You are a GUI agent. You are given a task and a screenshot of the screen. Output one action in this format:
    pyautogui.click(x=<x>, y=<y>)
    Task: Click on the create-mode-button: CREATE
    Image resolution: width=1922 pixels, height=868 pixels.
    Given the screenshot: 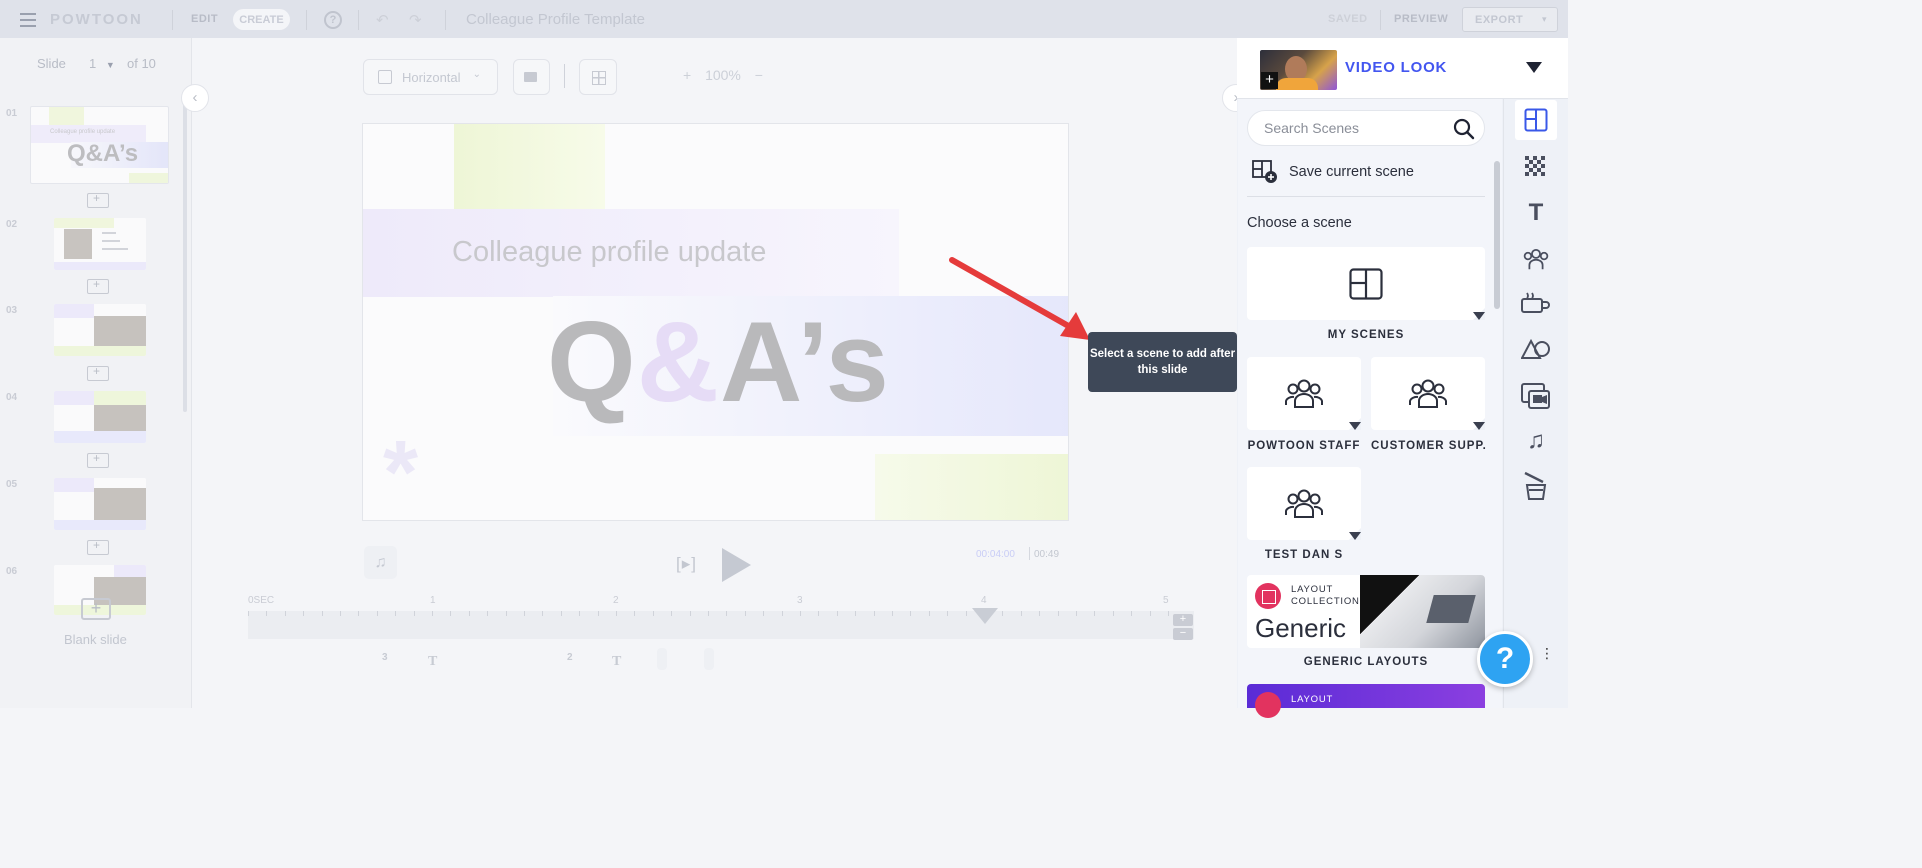 What is the action you would take?
    pyautogui.click(x=261, y=19)
    